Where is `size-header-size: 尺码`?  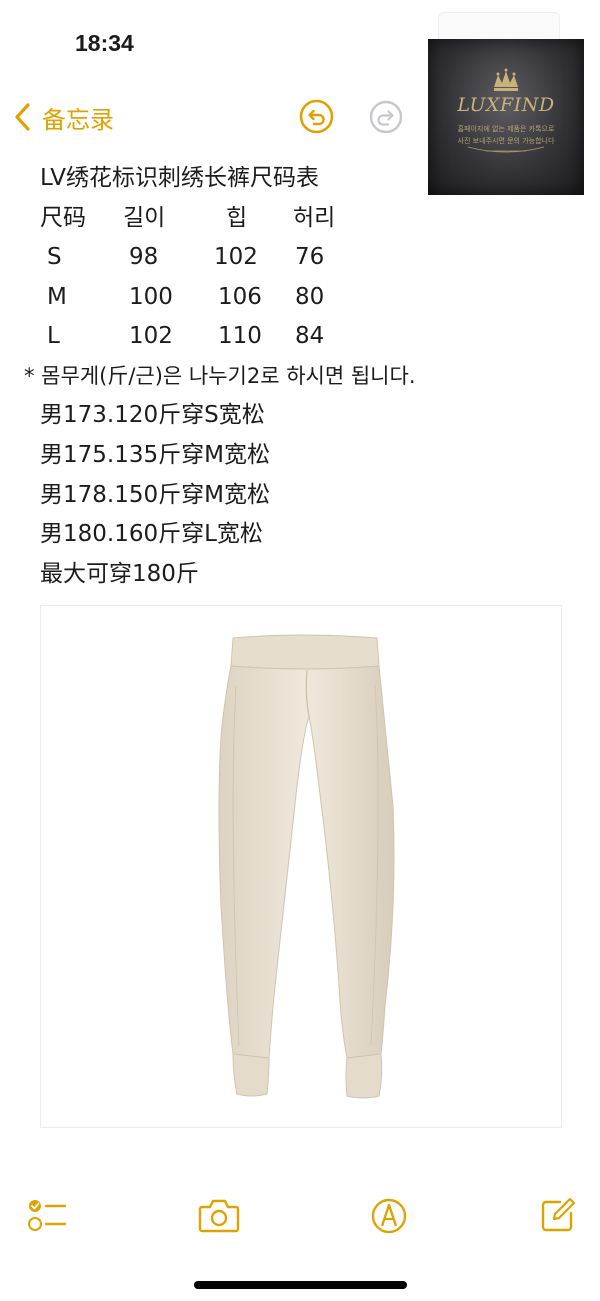
size-header-size: 尺码 is located at coordinates (63, 218).